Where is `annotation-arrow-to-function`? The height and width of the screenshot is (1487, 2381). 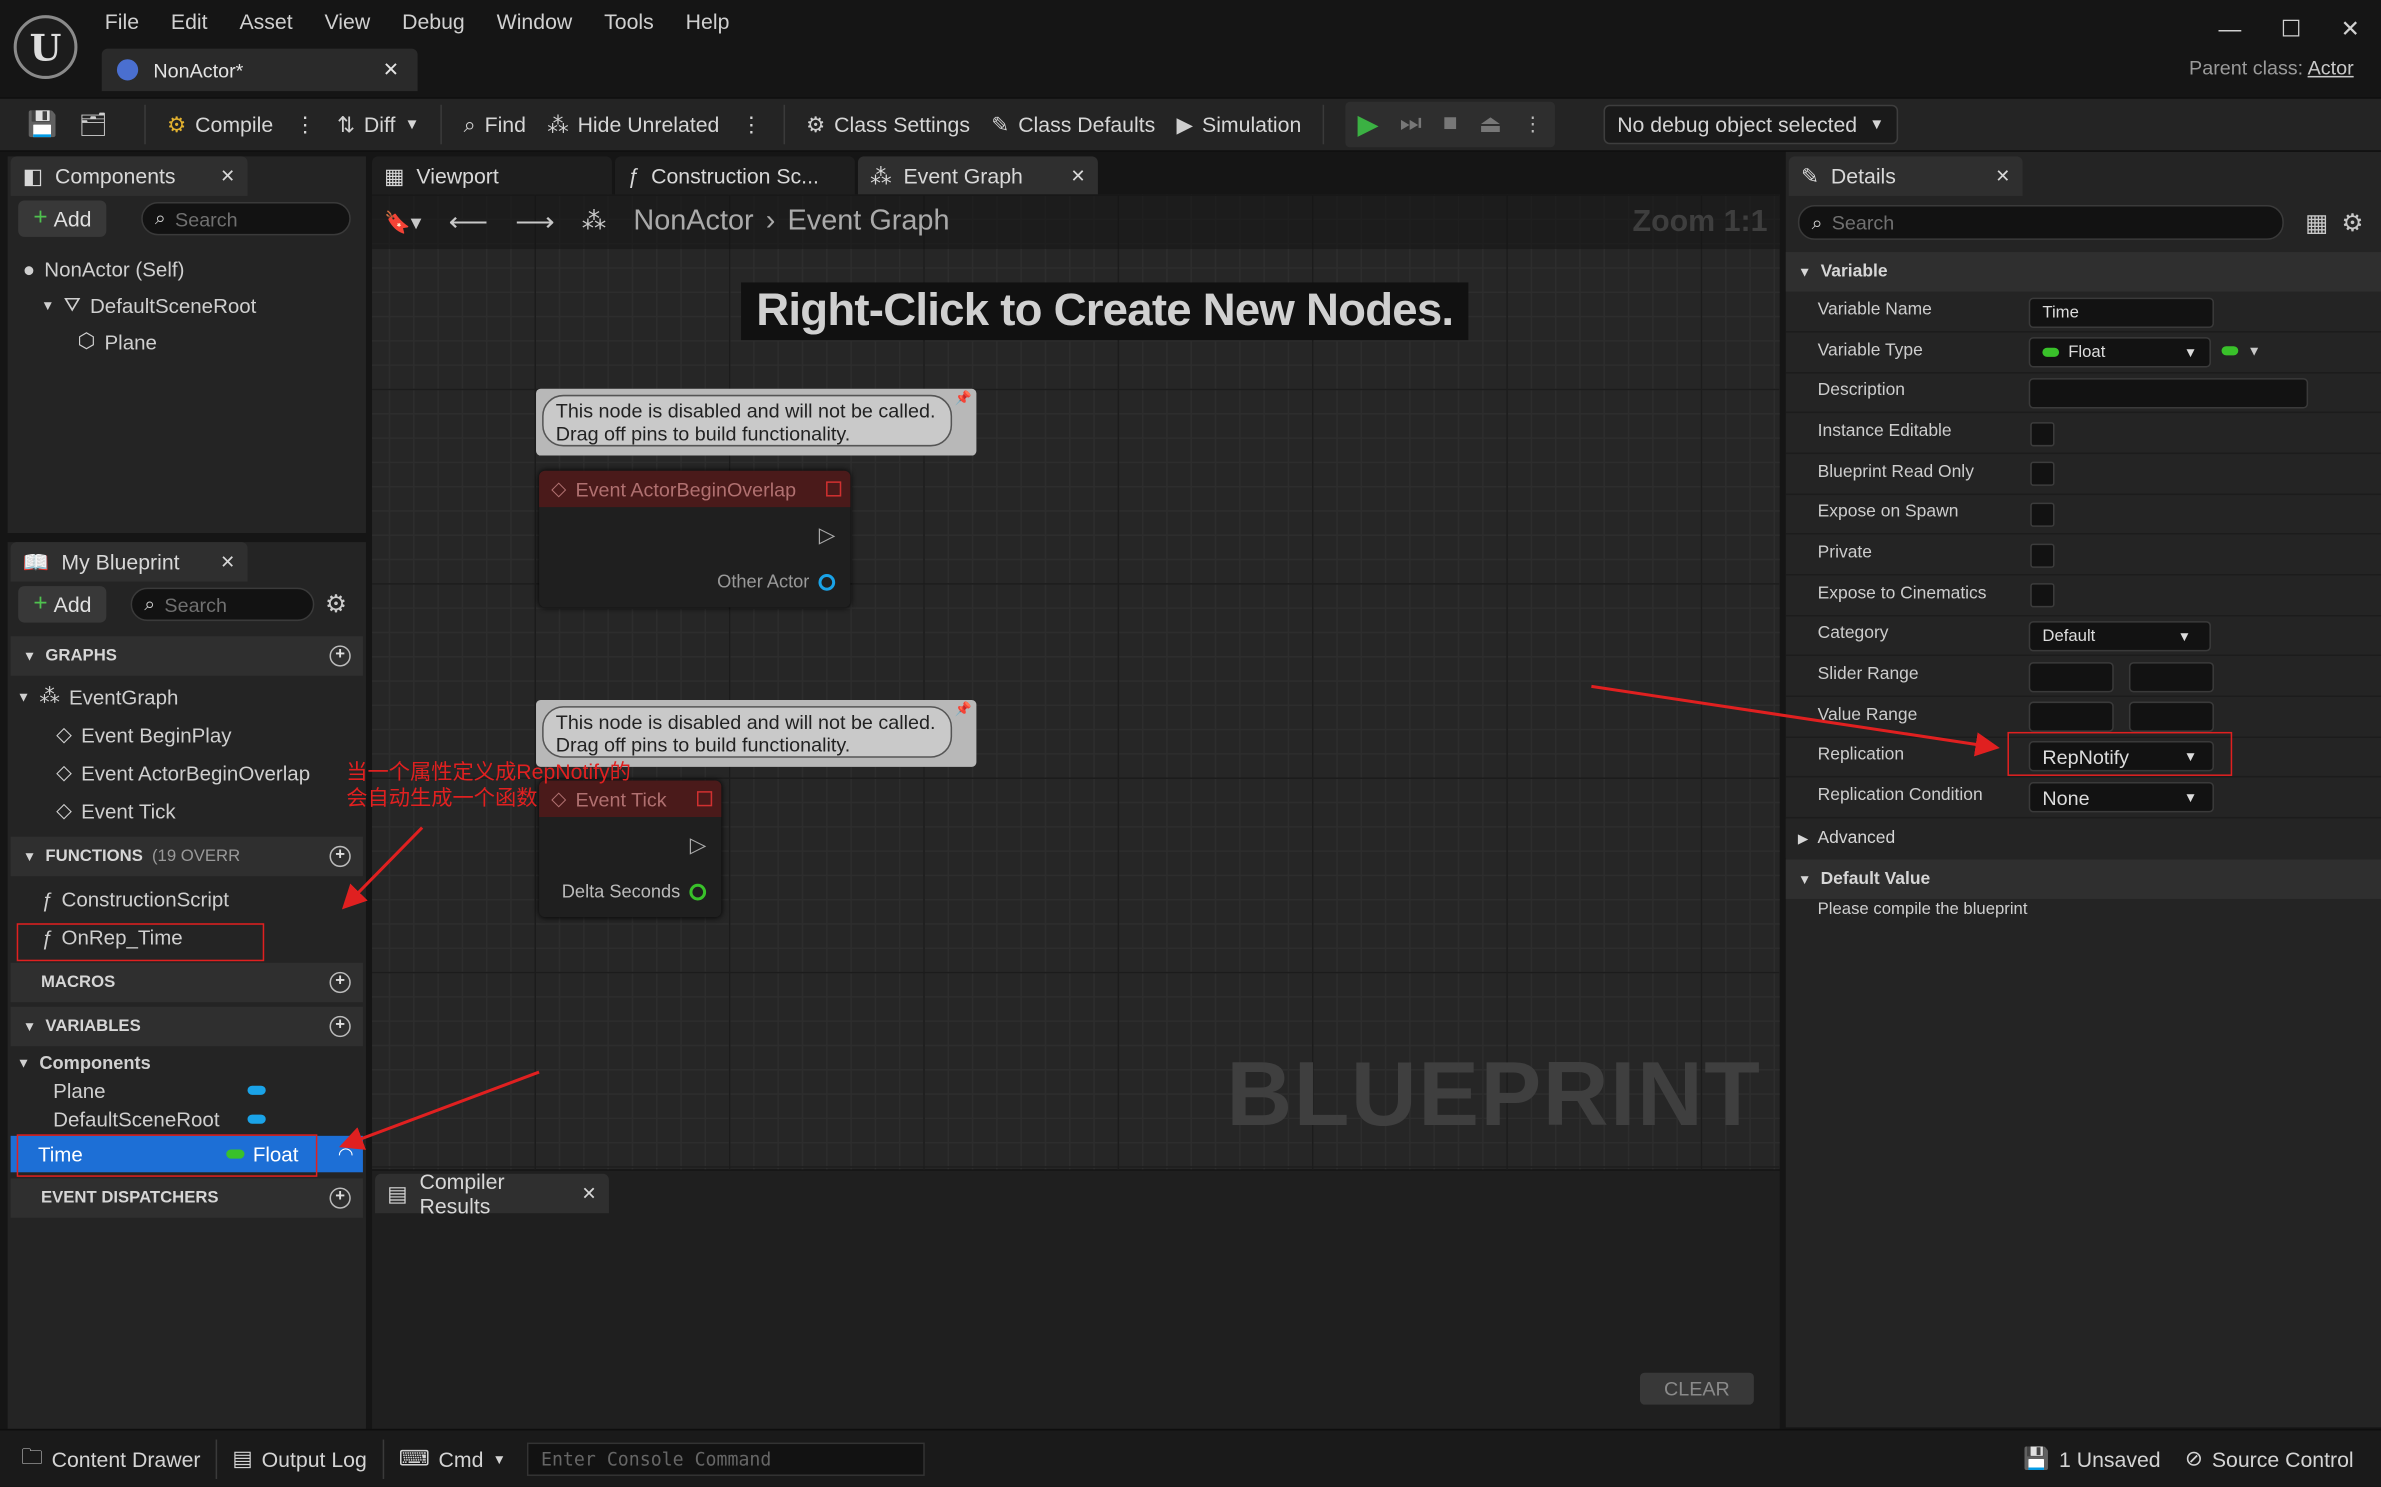 annotation-arrow-to-function is located at coordinates (382, 868).